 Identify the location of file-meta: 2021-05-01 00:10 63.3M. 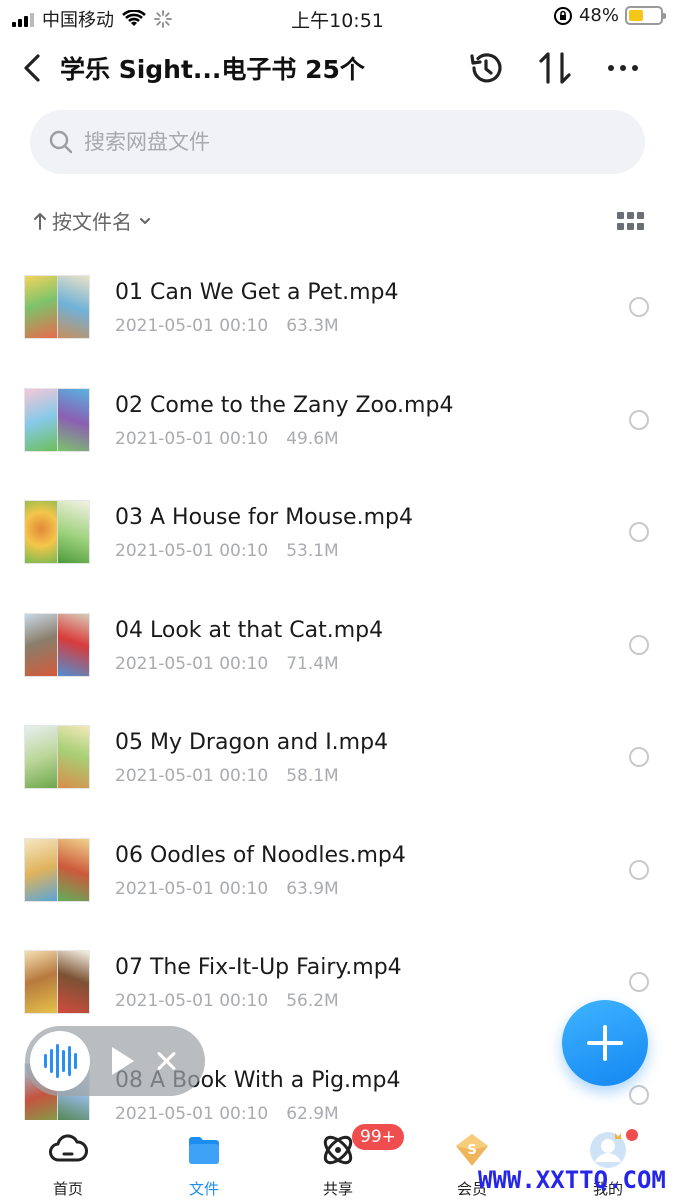
(227, 326).